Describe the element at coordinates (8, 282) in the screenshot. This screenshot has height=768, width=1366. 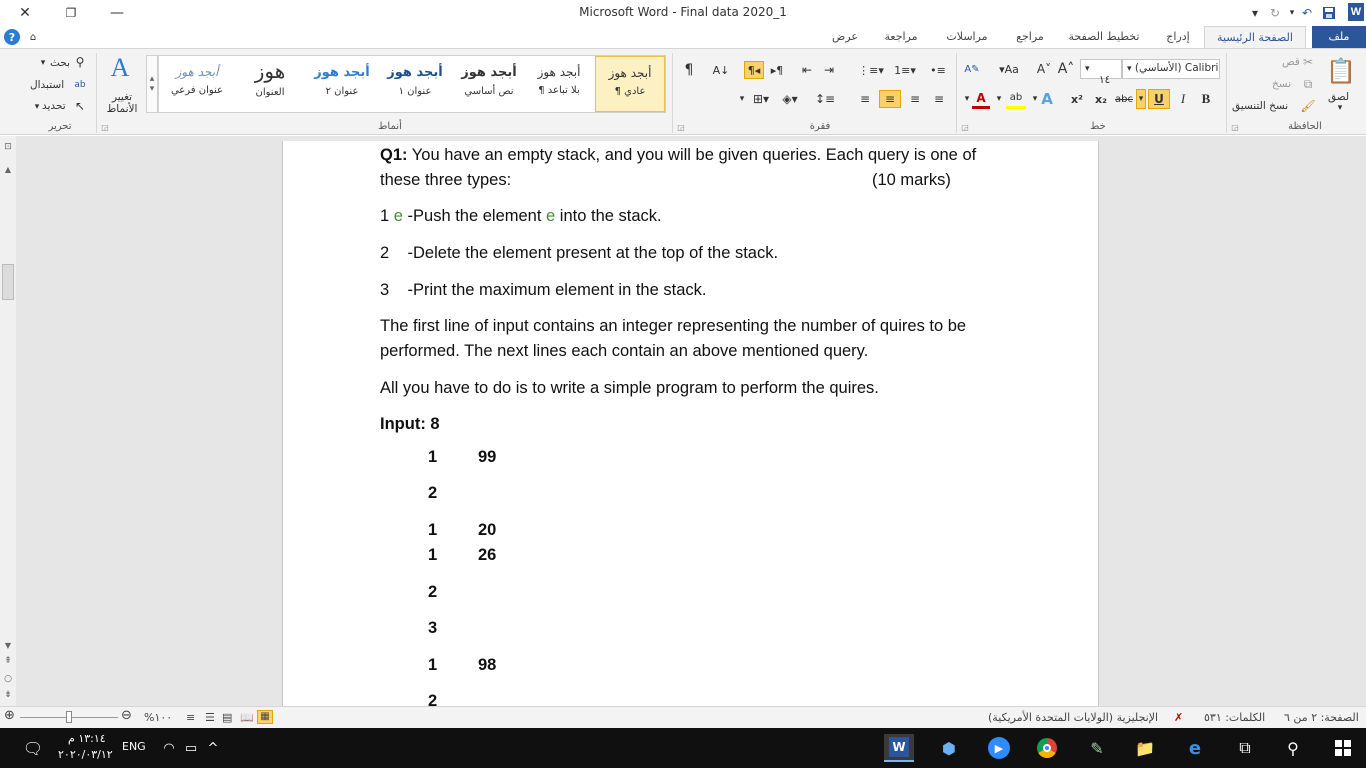
I see `scroll-thumb` at that location.